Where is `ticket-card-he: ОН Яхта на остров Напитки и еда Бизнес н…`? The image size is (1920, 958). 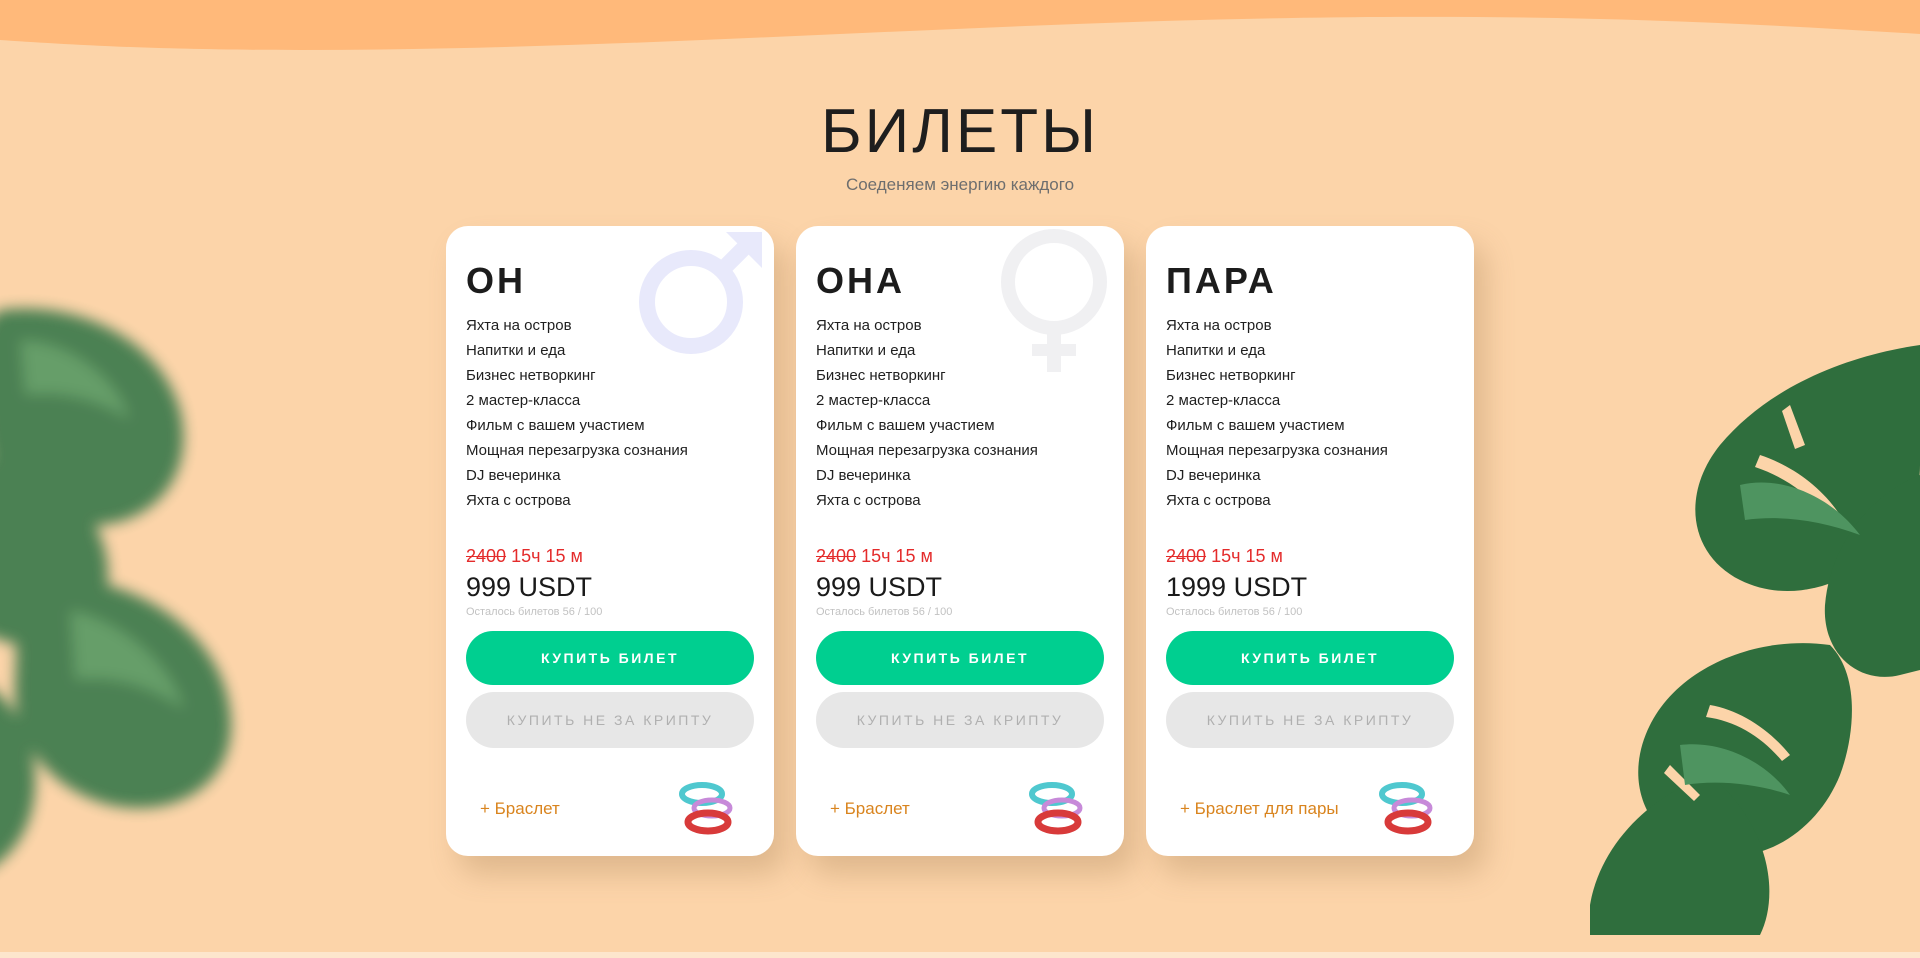
ticket-card-he: ОН Яхта на остров Напитки и еда Бизнес н… is located at coordinates (610, 541).